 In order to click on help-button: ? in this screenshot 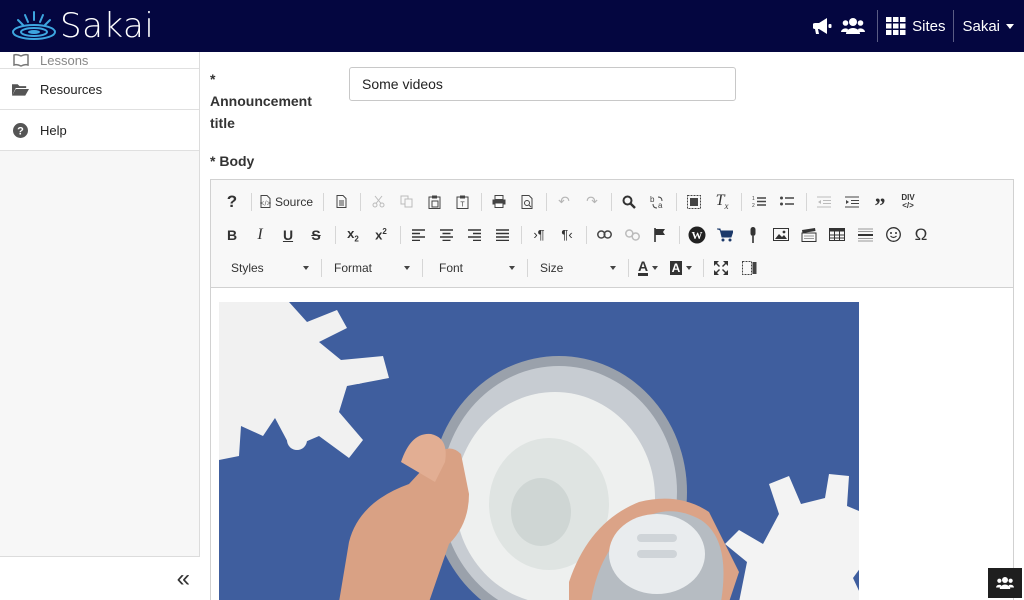, I will do `click(232, 202)`.